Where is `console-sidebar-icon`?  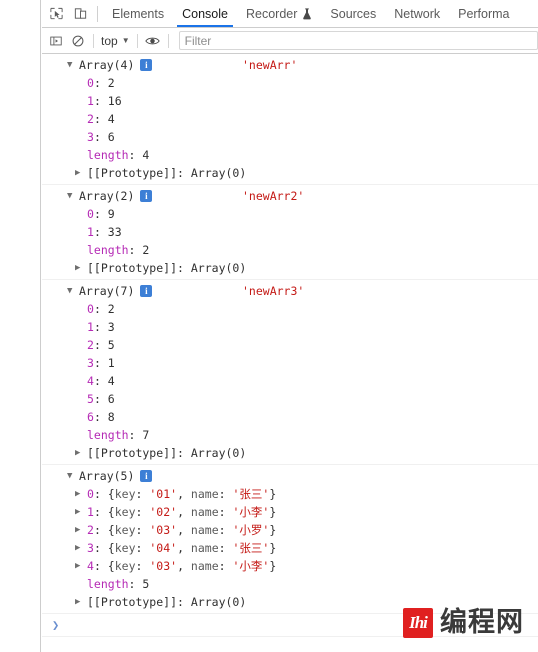 console-sidebar-icon is located at coordinates (56, 41).